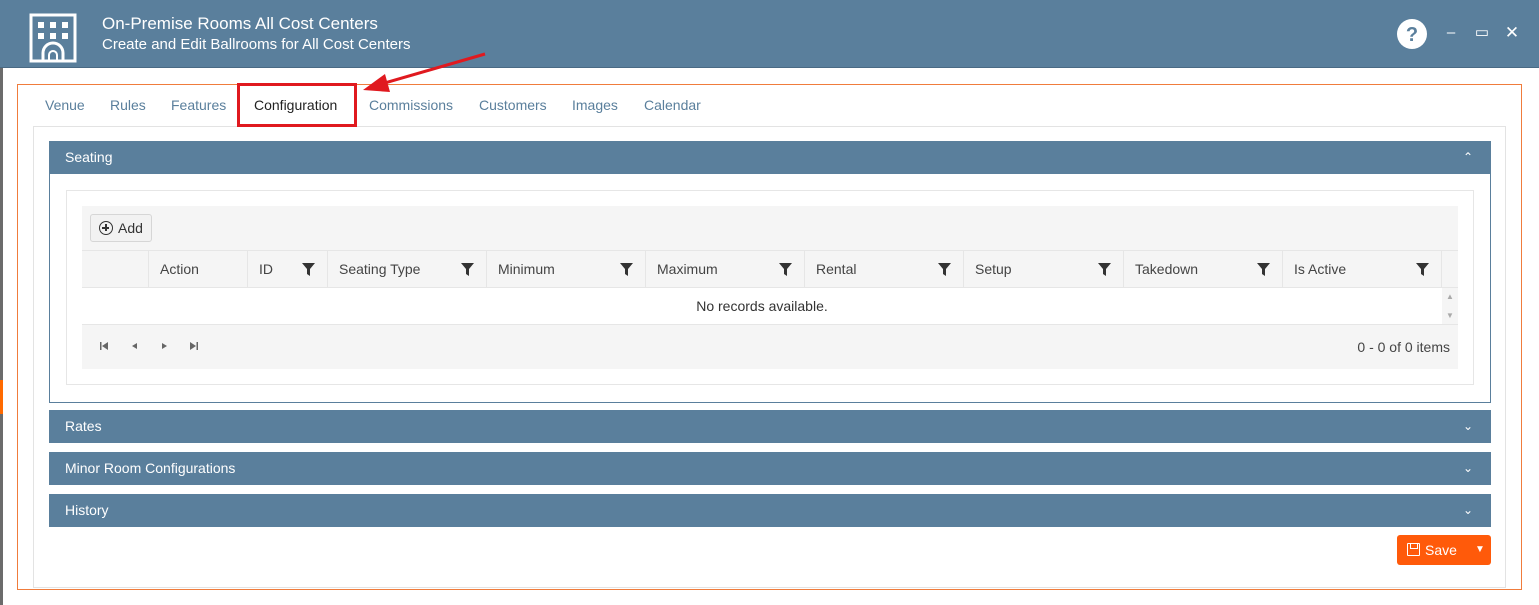  Describe the element at coordinates (1361, 269) in the screenshot. I see `column-header-is-active: Is Active` at that location.